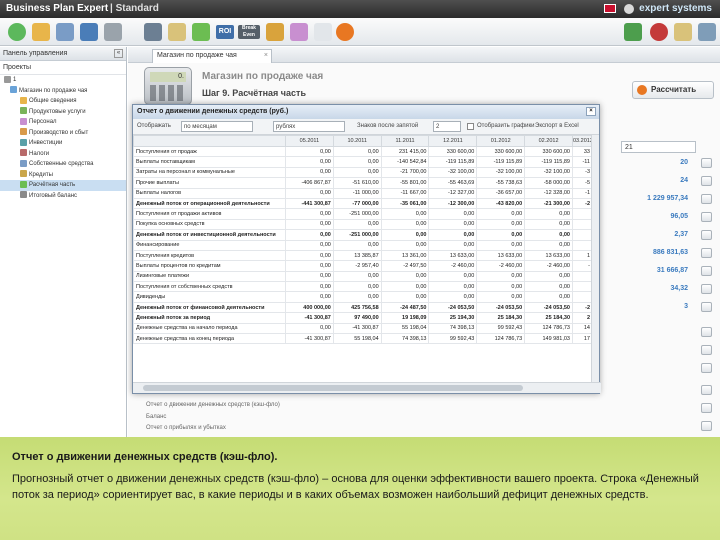 This screenshot has width=720, height=540. What do you see at coordinates (275, 32) in the screenshot?
I see `cards-icon` at bounding box center [275, 32].